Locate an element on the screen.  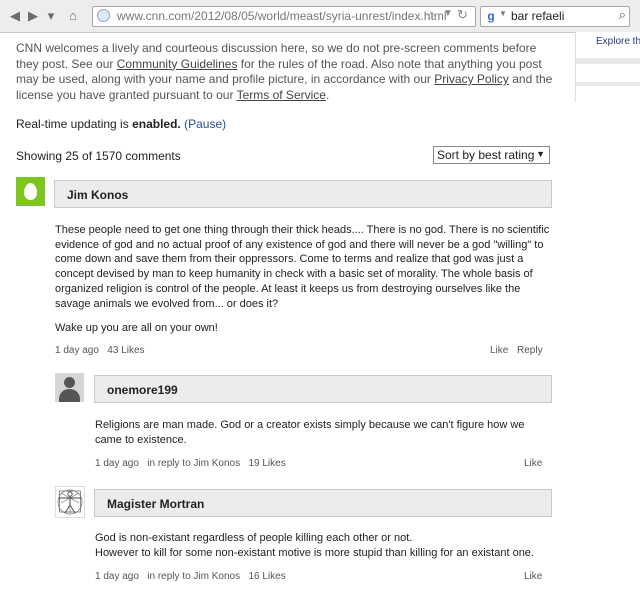
default-avatar-icon is located at coordinates (69, 382).